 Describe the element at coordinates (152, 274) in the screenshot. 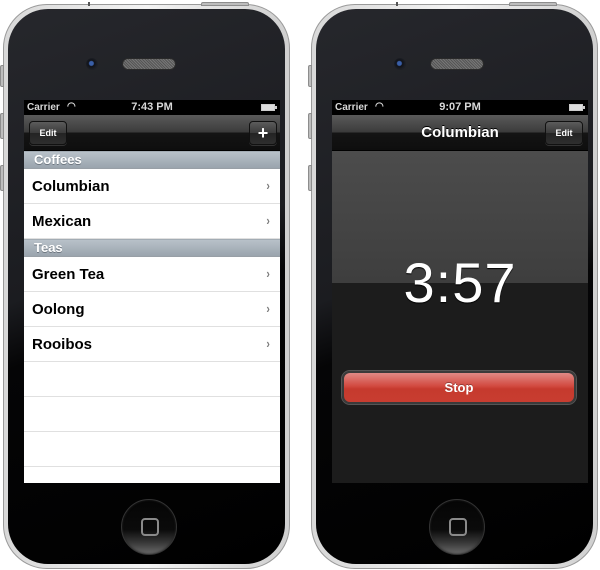

I see `list-item: Green Tea ›` at that location.